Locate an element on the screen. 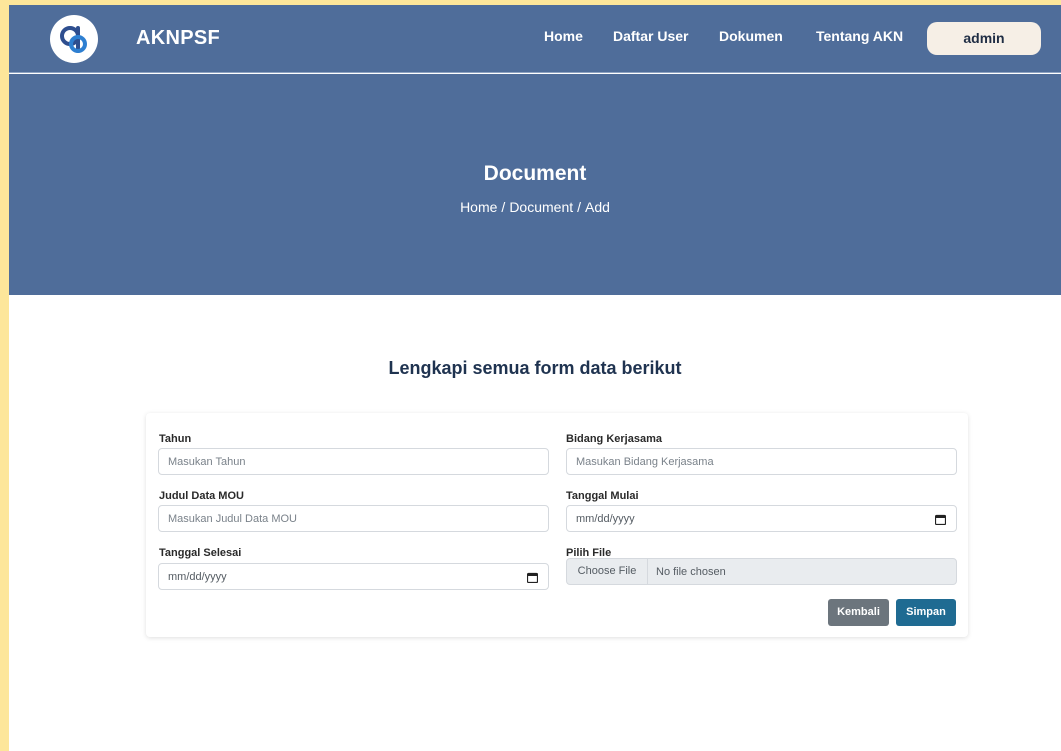 The image size is (1061, 751). admin-user-button: admin is located at coordinates (984, 38).